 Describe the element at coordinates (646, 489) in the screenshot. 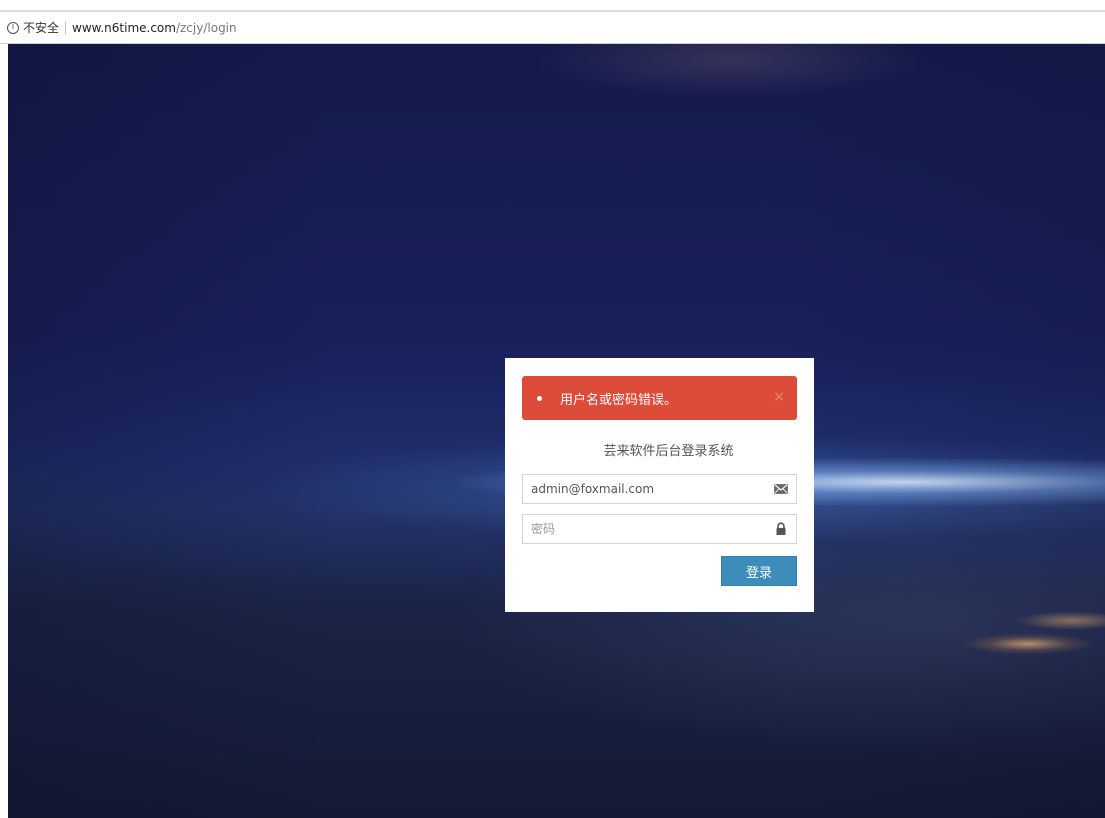

I see `email-input` at that location.